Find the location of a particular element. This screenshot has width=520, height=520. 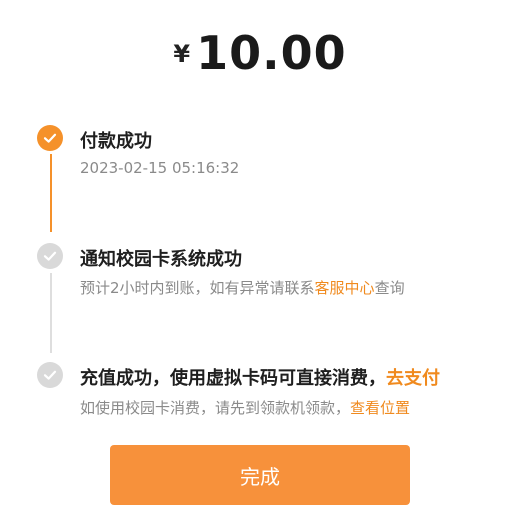

step-1-timestamp: 2023-02-15 05:16:32 is located at coordinates (160, 168).